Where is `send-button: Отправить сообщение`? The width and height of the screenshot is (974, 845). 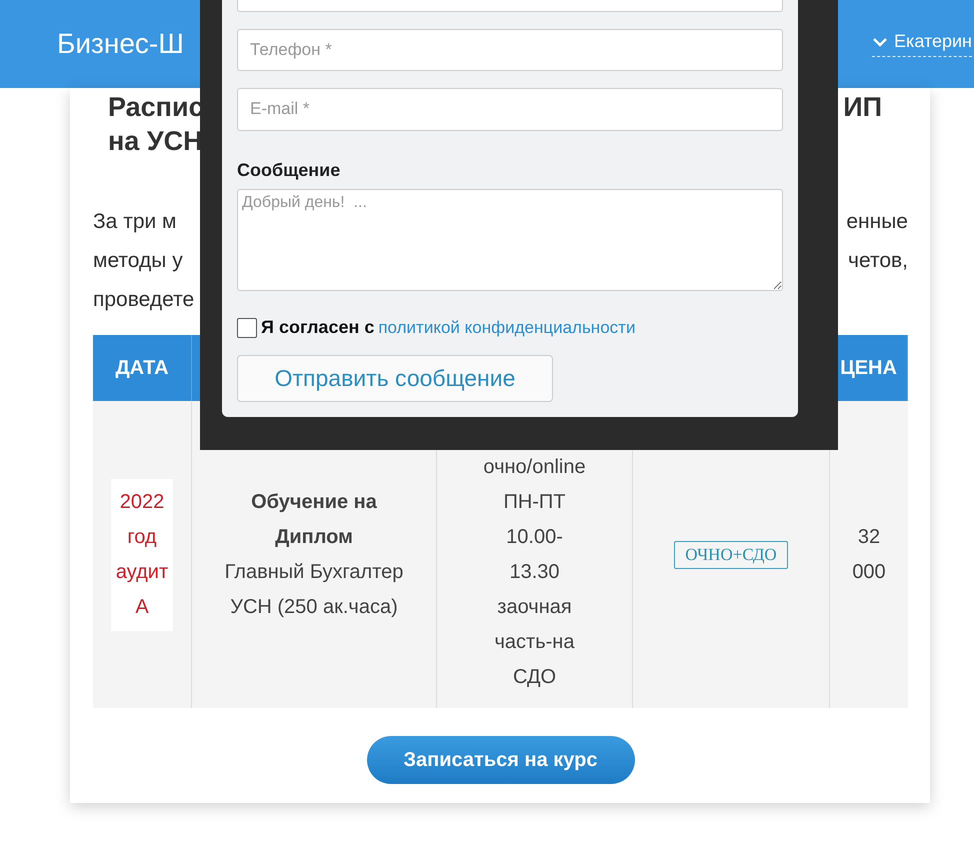 send-button: Отправить сообщение is located at coordinates (395, 378).